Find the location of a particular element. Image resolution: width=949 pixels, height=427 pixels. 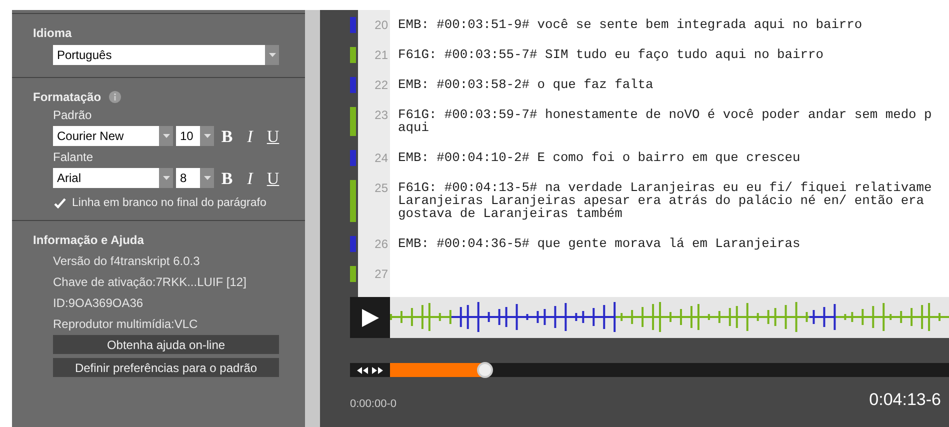

line-number: 22 is located at coordinates (381, 85).